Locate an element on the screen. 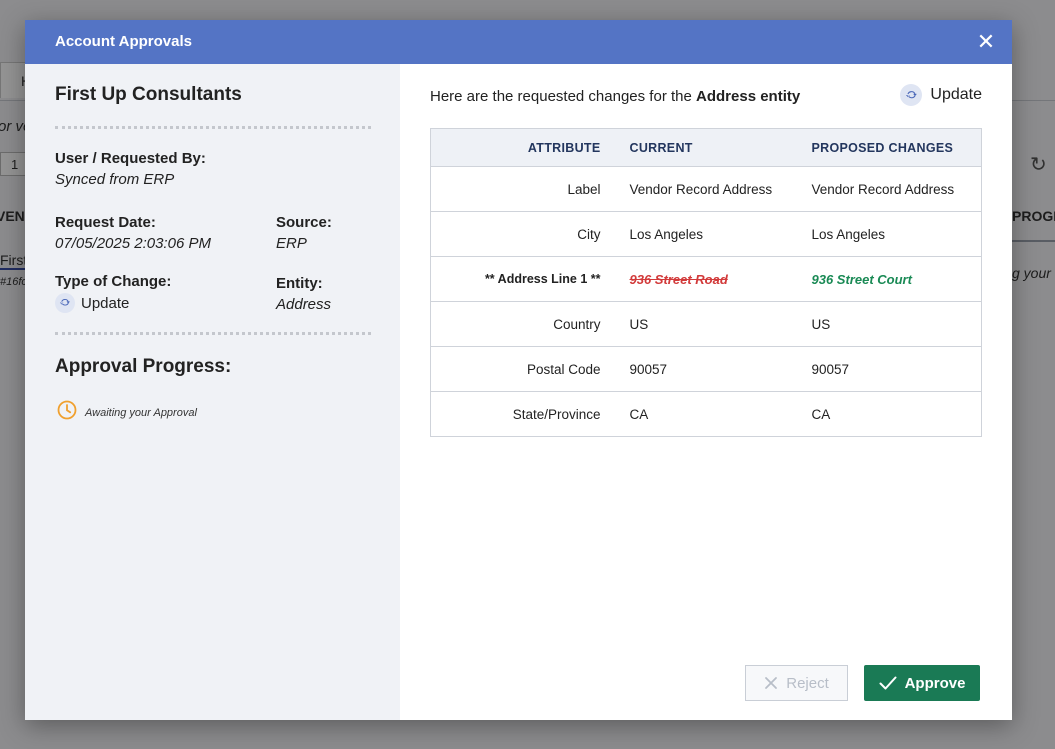  type-of-change-value: Update is located at coordinates (92, 303).